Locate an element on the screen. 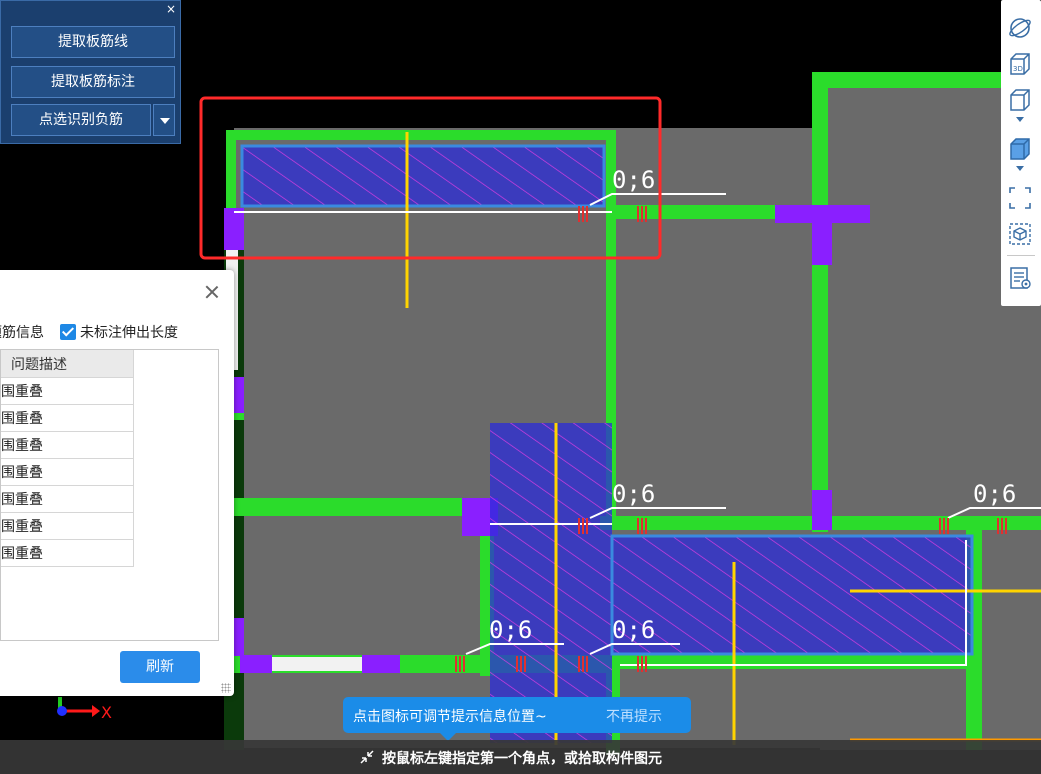 This screenshot has height=774, width=1041. command-status-bar: 按鼠标左键指定第一个角点，或拾取构件图元 is located at coordinates (520, 757).